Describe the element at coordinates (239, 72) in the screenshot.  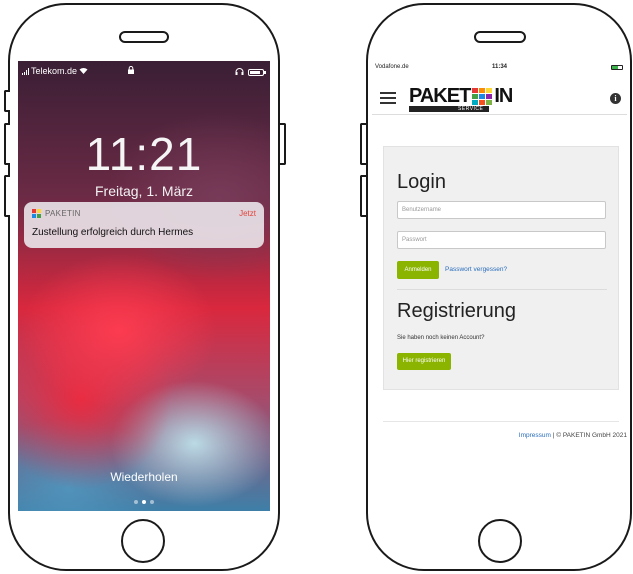
I see `headphones-icon` at that location.